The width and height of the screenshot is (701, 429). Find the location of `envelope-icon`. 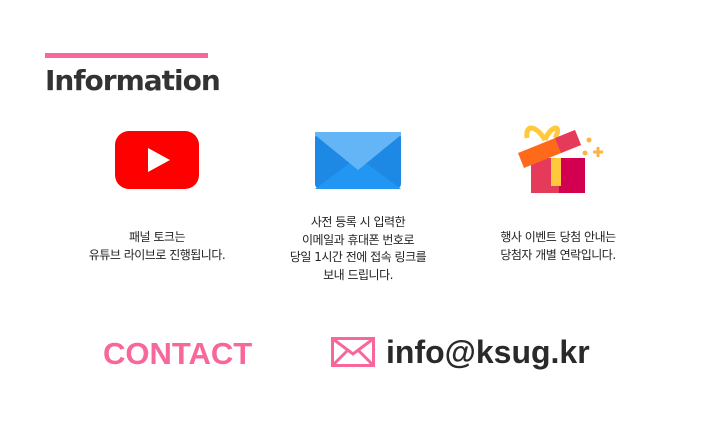

envelope-icon is located at coordinates (358, 160).